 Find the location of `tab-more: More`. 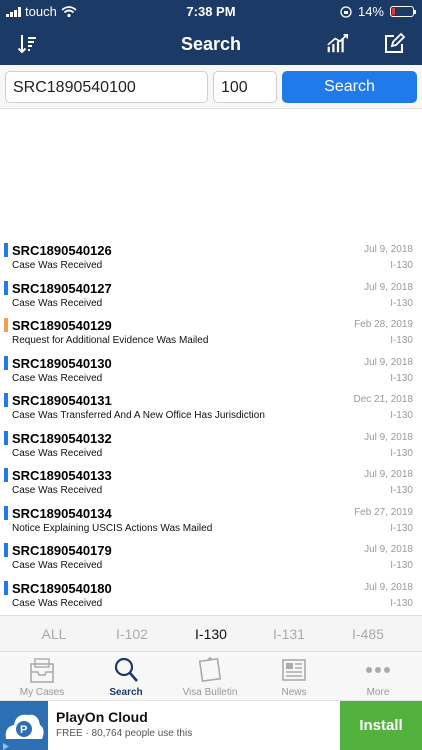

tab-more: More is located at coordinates (378, 676).